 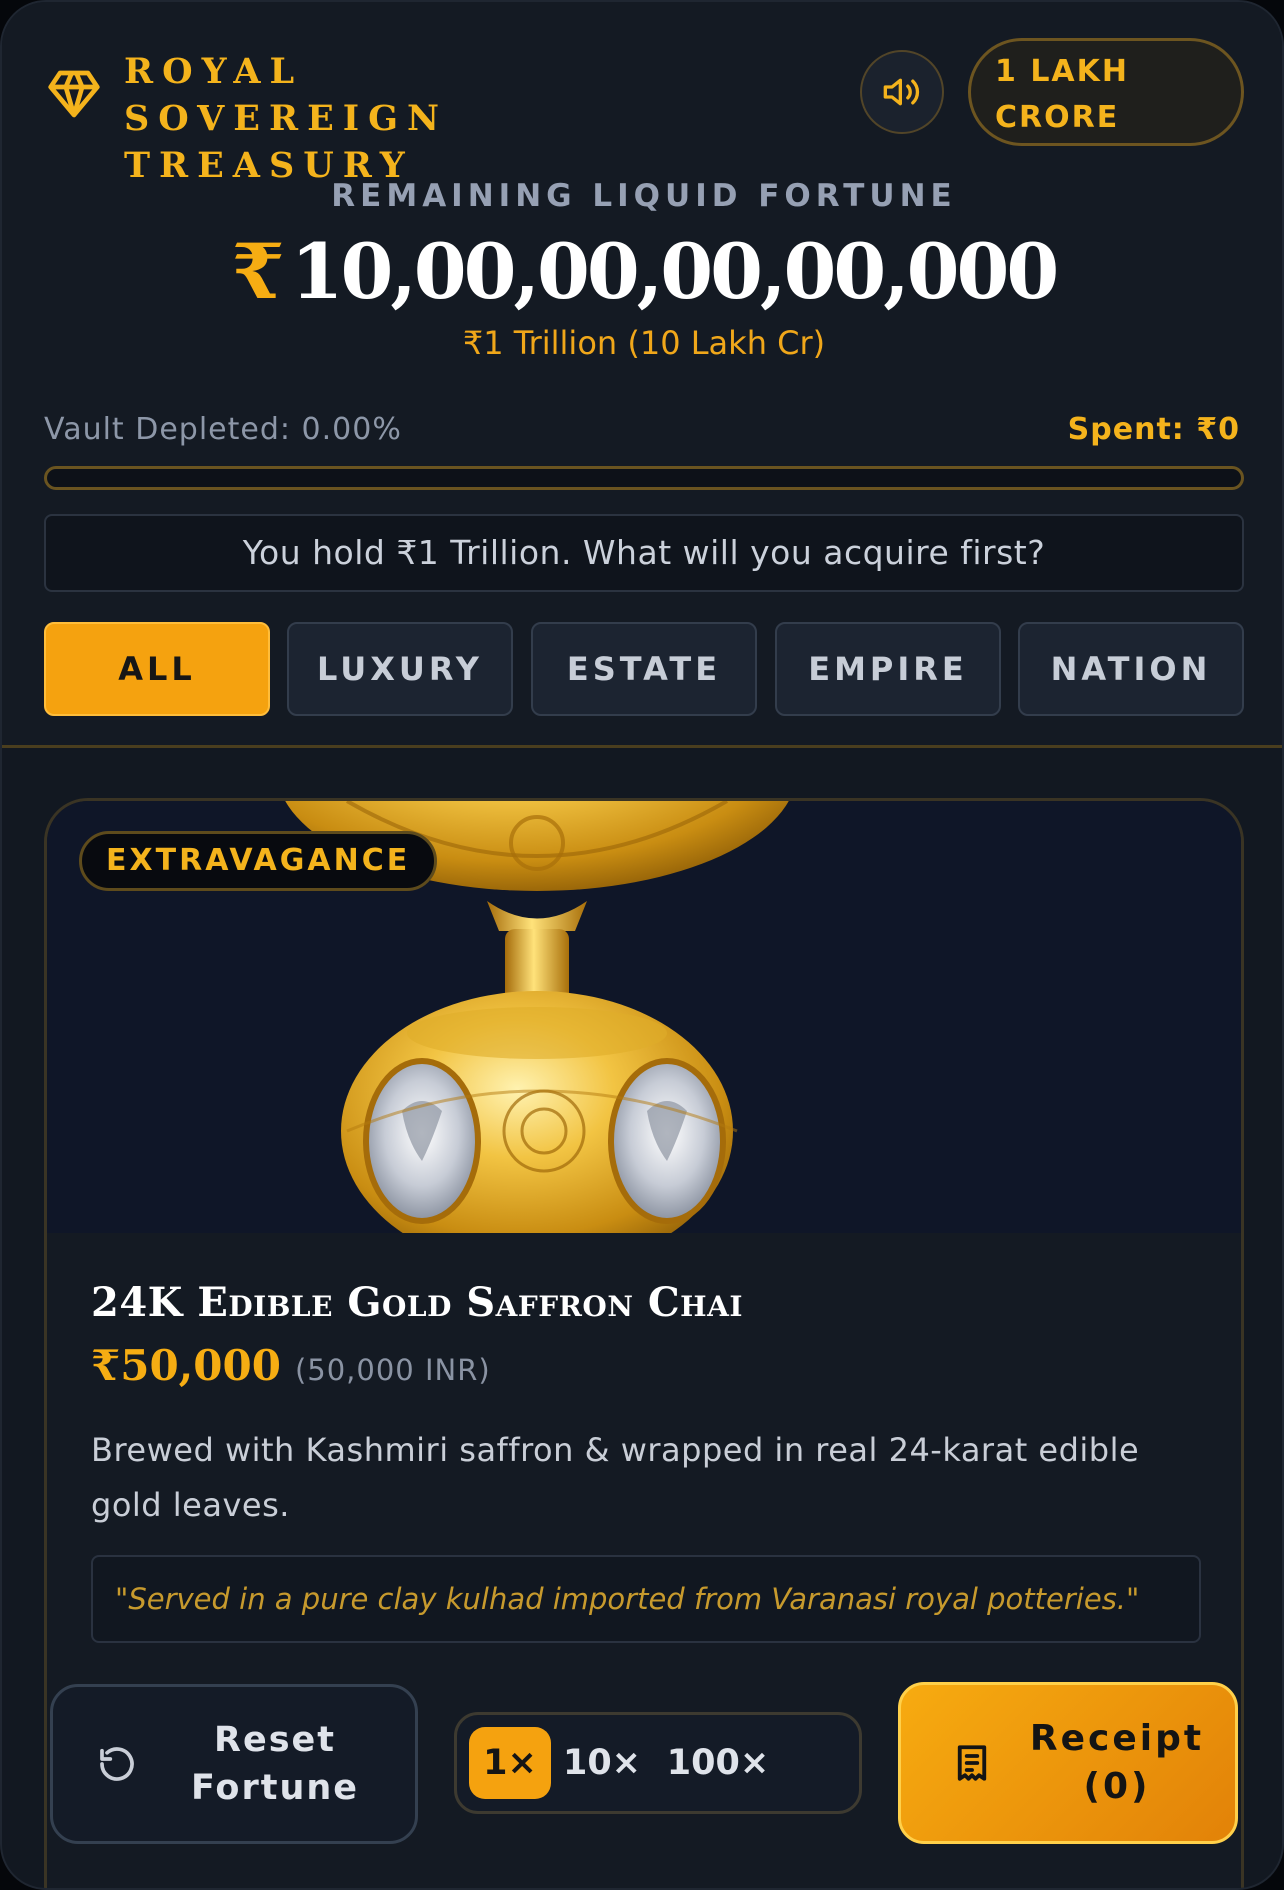 I want to click on vault-progress-bar, so click(x=644, y=478).